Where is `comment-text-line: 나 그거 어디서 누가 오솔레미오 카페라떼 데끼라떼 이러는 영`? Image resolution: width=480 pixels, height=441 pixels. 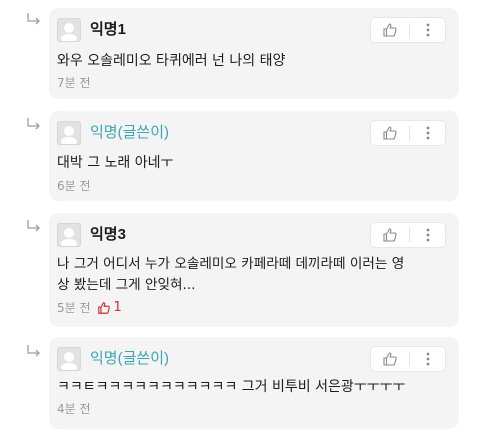
comment-text-line: 나 그거 어디서 누가 오솔레미오 카페라떼 데끼라떼 이러는 영 is located at coordinates (231, 264).